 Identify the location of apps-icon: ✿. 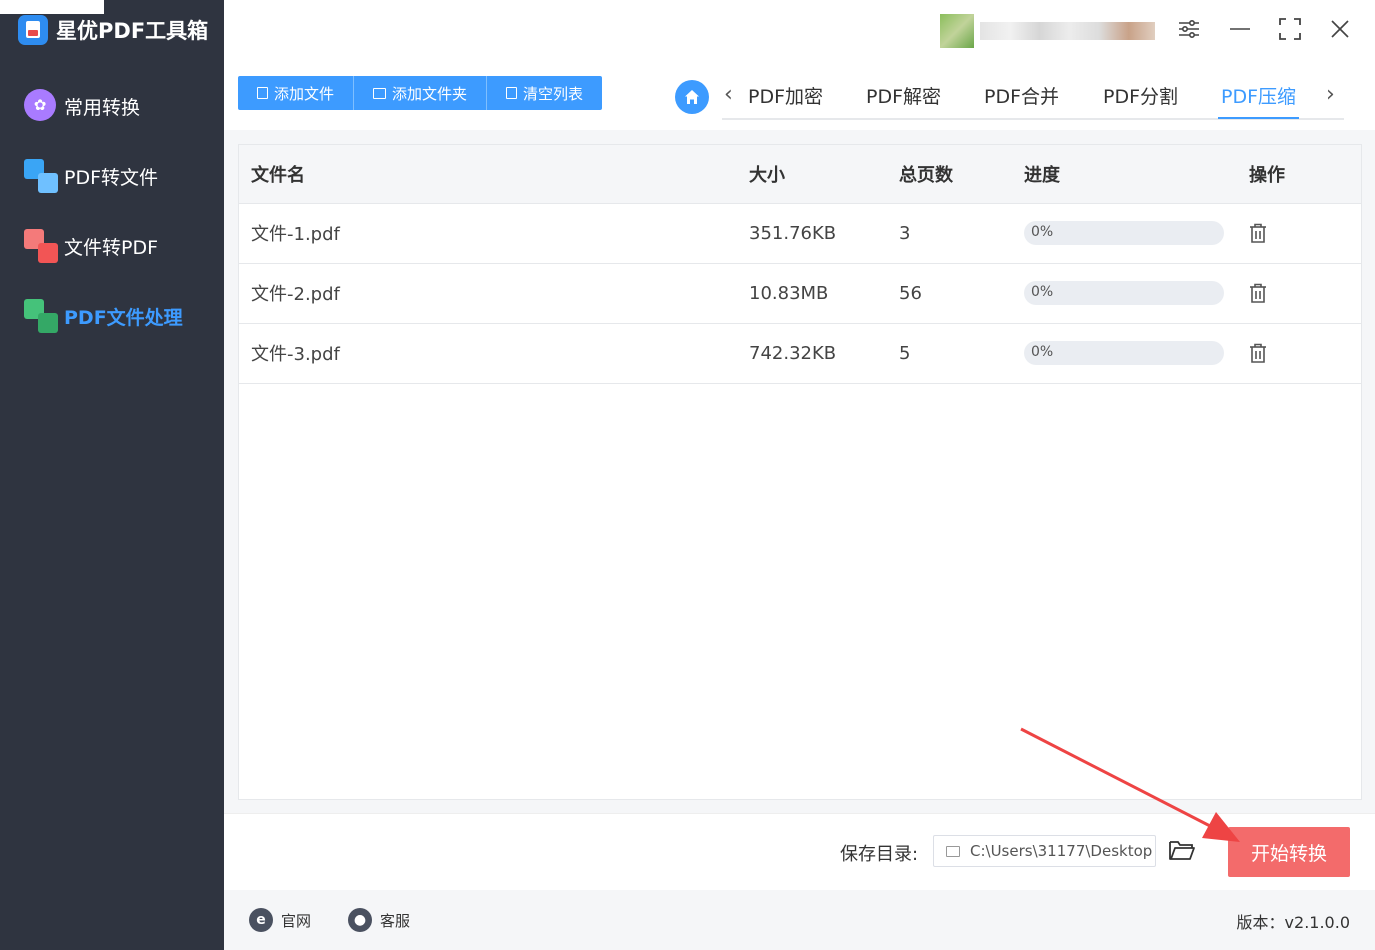
(41, 106).